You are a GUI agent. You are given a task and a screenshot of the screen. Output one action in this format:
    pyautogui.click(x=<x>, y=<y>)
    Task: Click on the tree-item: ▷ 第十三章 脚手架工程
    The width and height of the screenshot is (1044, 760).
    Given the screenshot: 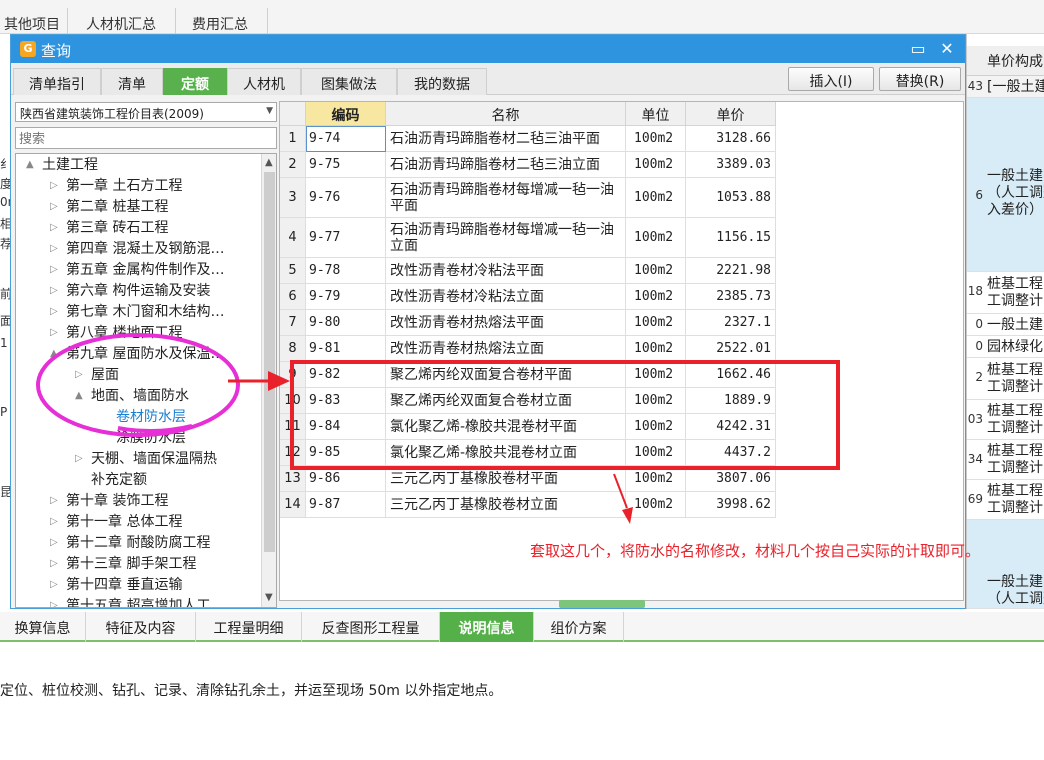 What is the action you would take?
    pyautogui.click(x=123, y=564)
    